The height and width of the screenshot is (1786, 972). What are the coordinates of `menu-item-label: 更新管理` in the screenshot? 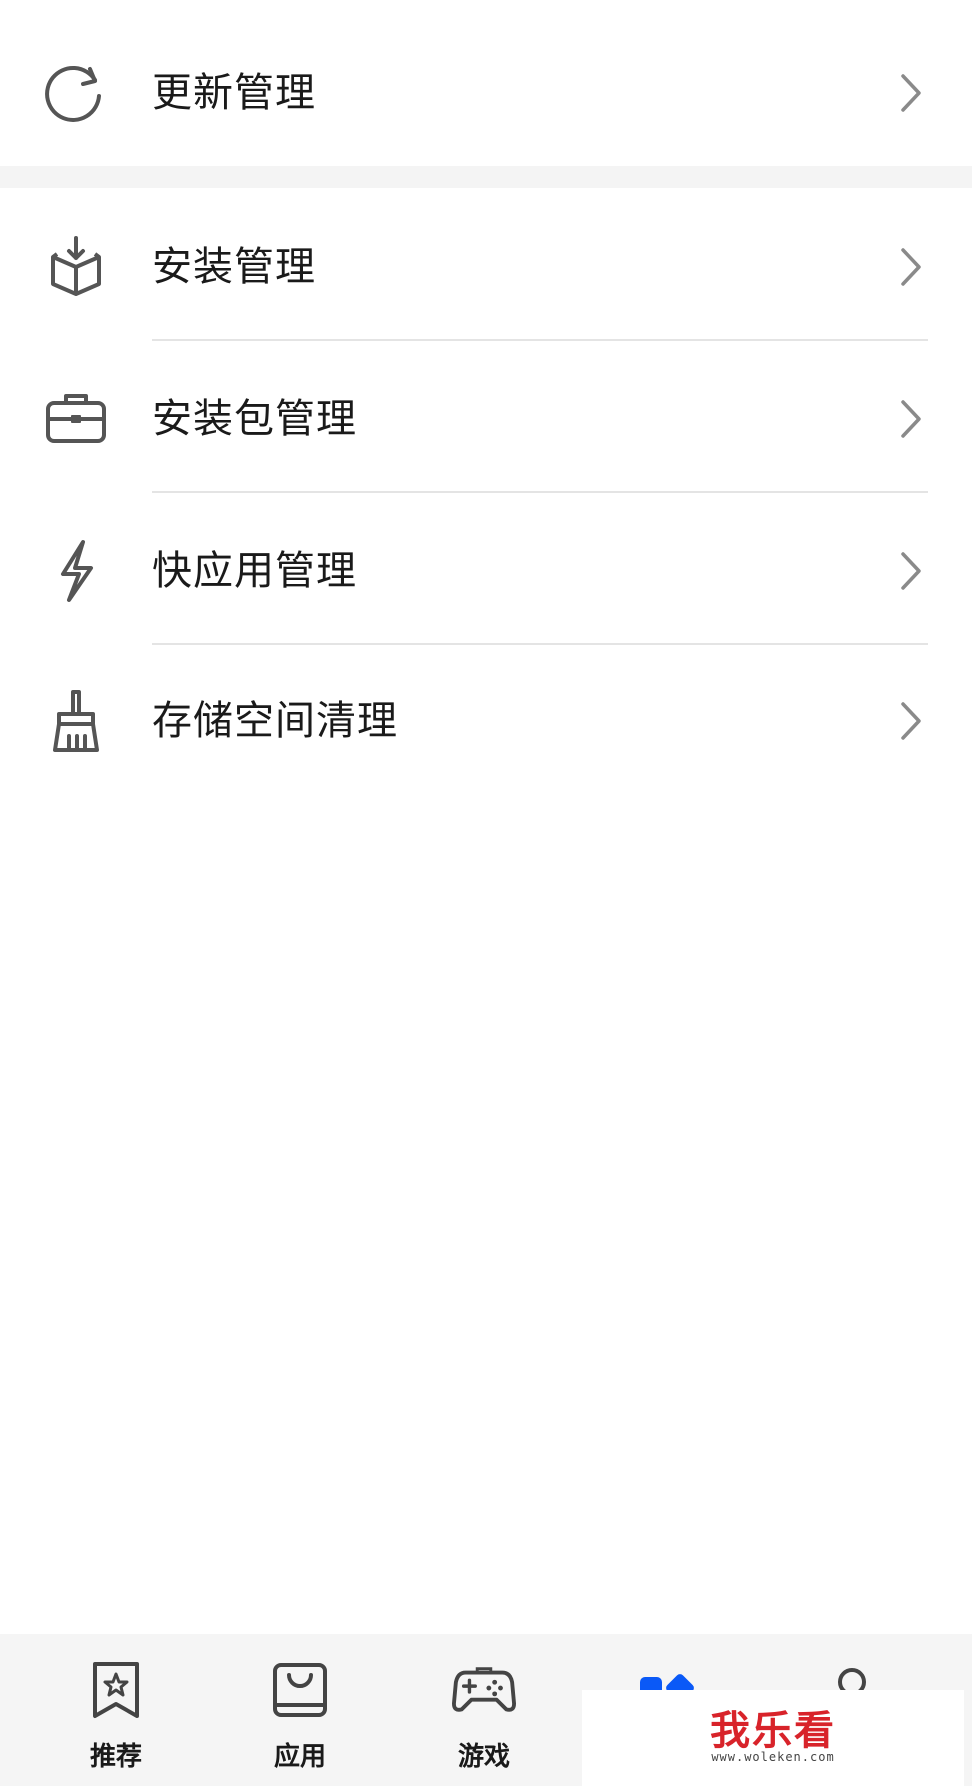 It's located at (234, 93).